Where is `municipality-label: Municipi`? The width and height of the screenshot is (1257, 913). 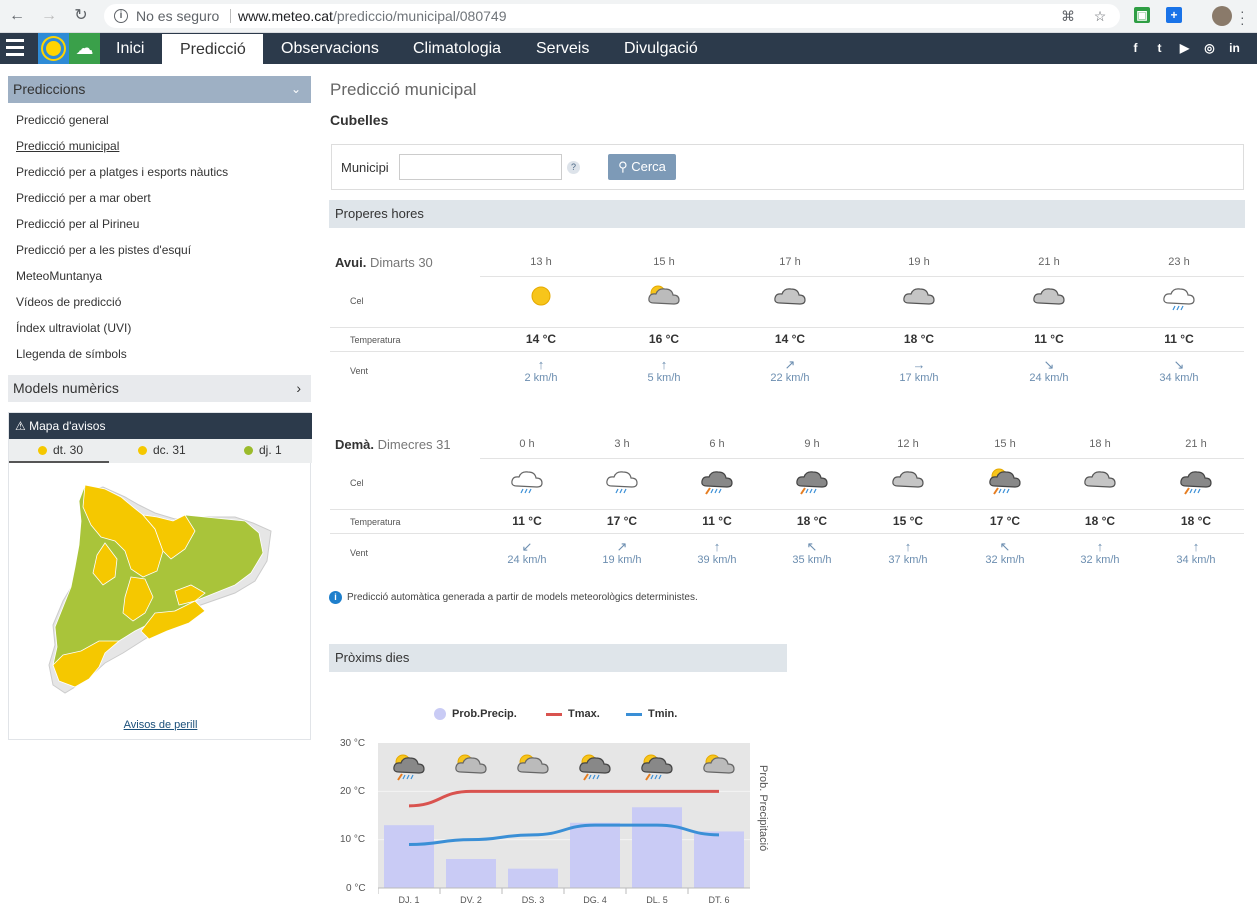
municipality-label: Municipi is located at coordinates (365, 167).